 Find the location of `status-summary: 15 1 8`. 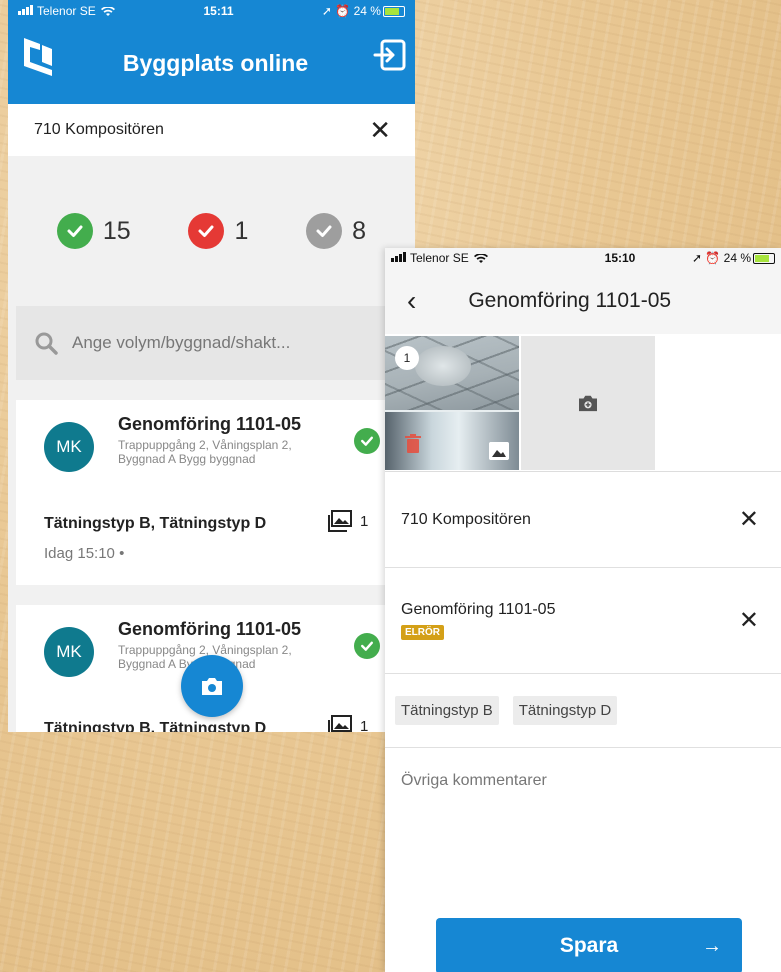

status-summary: 15 1 8 is located at coordinates (211, 231).